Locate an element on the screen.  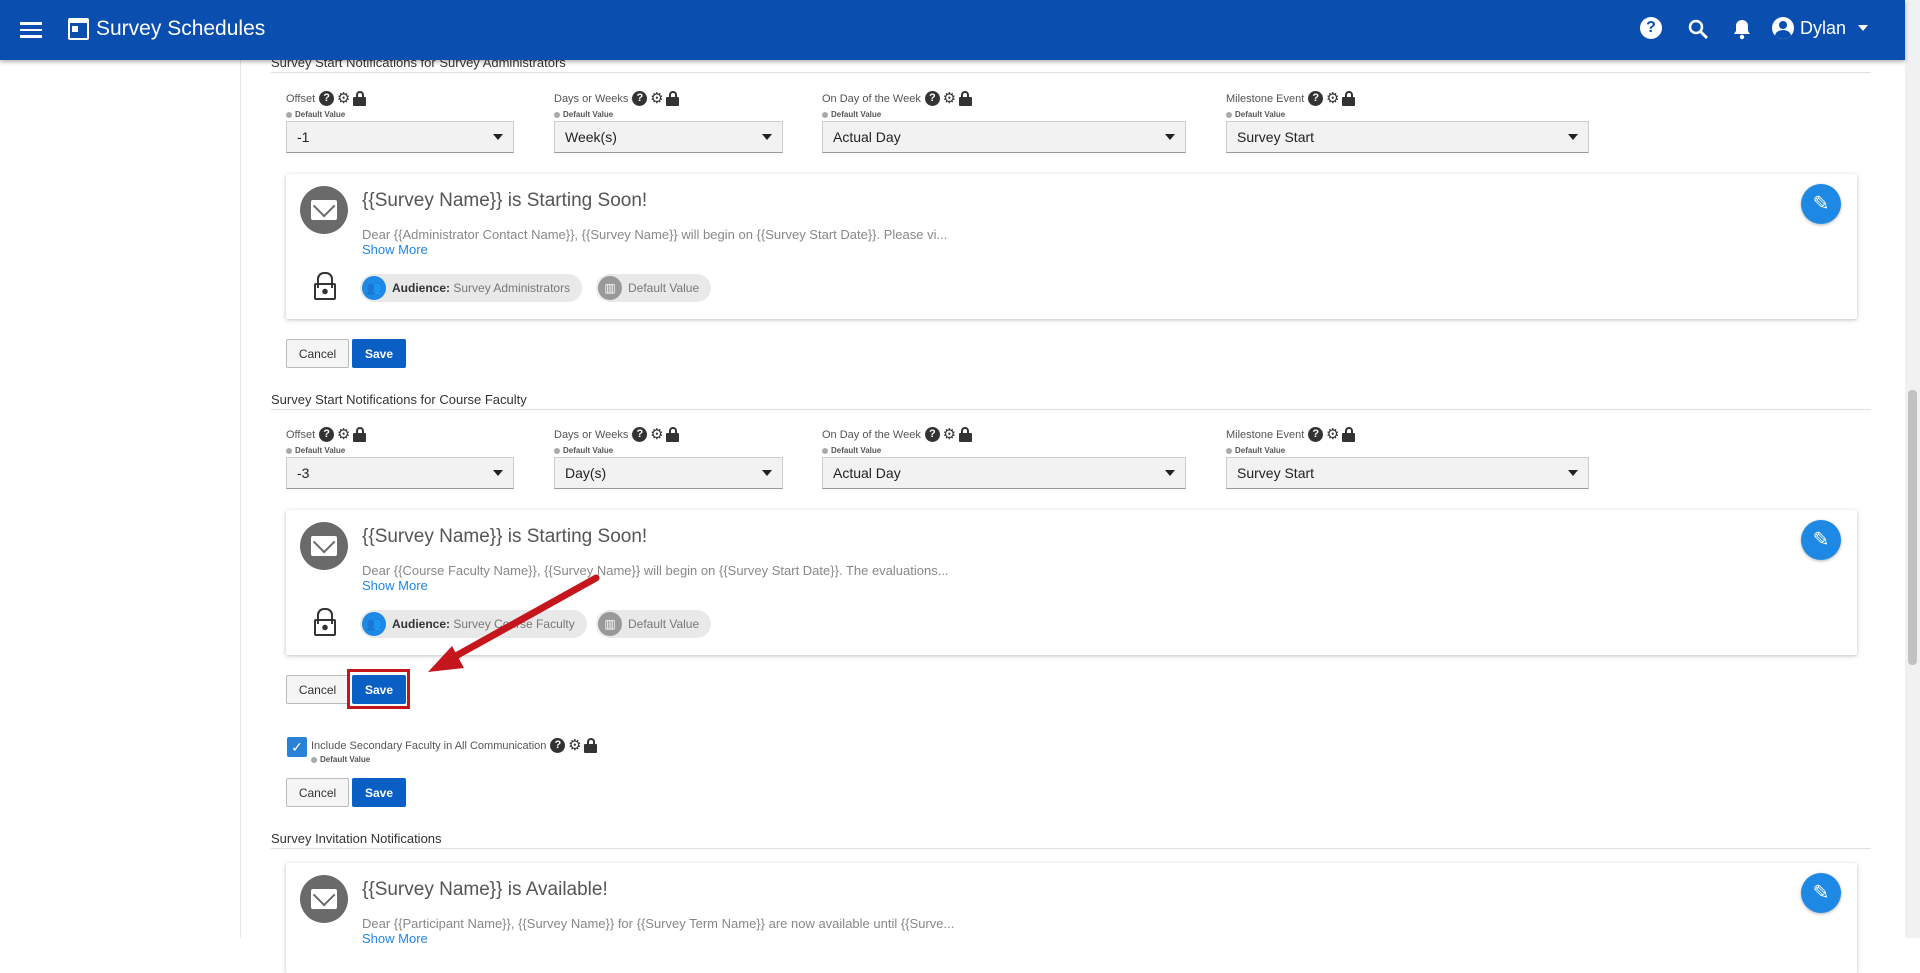
bell-icon is located at coordinates (1742, 29).